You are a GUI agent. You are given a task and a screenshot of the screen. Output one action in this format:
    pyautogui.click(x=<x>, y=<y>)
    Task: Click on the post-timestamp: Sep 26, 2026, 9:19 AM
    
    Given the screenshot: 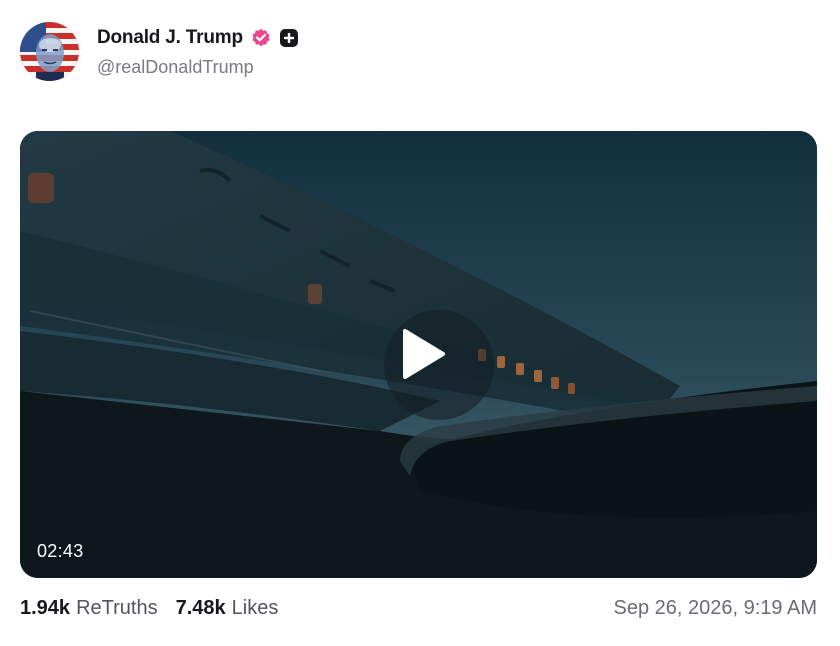 What is the action you would take?
    pyautogui.click(x=716, y=608)
    